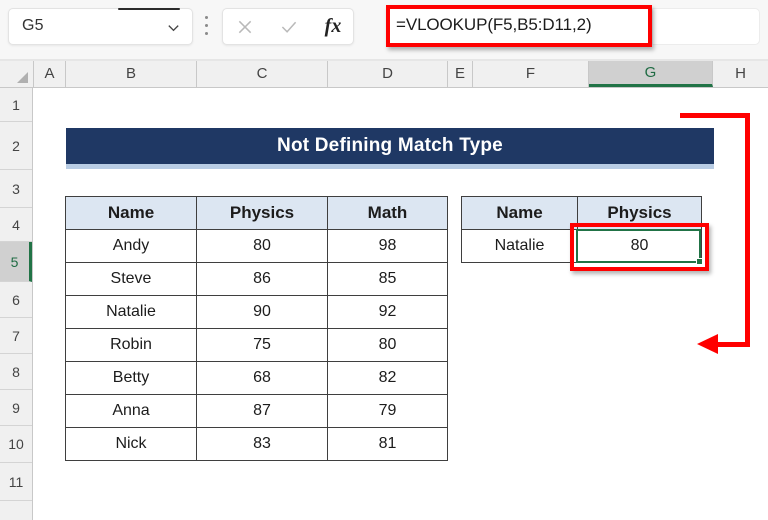 This screenshot has height=520, width=768. Describe the element at coordinates (384, 30) in the screenshot. I see `formula-bar-area: G5 fx =VLOOKUP(F5,B5:D11,2)` at that location.